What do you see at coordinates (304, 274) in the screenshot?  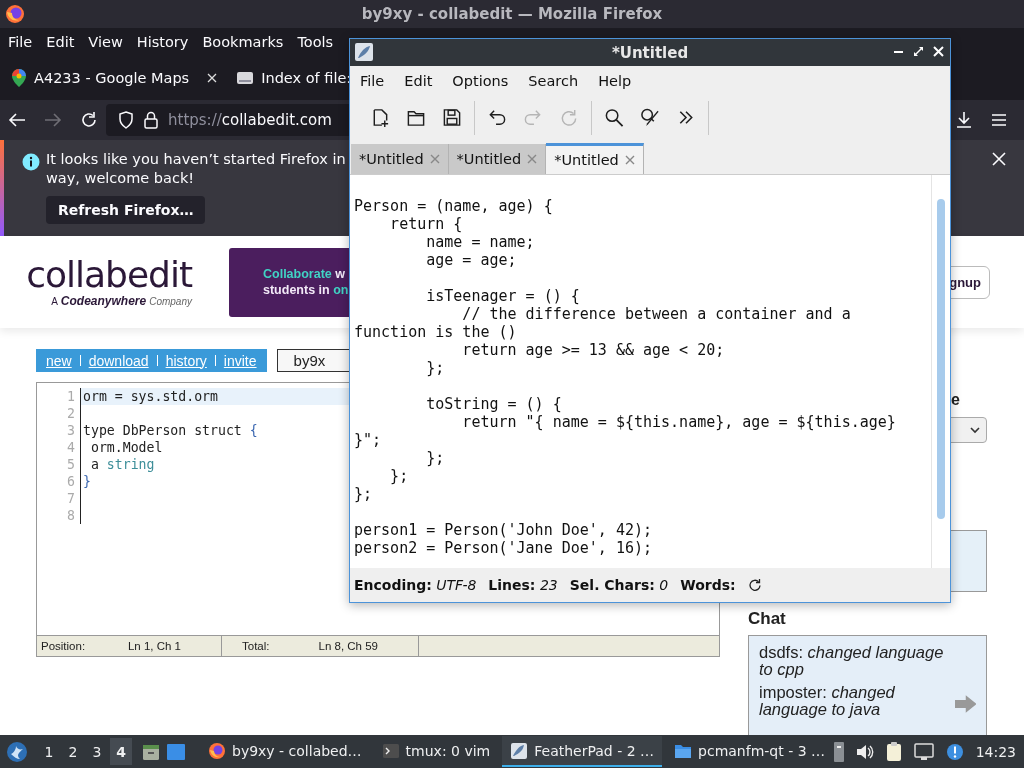 I see `banner-text: Collaborate w` at bounding box center [304, 274].